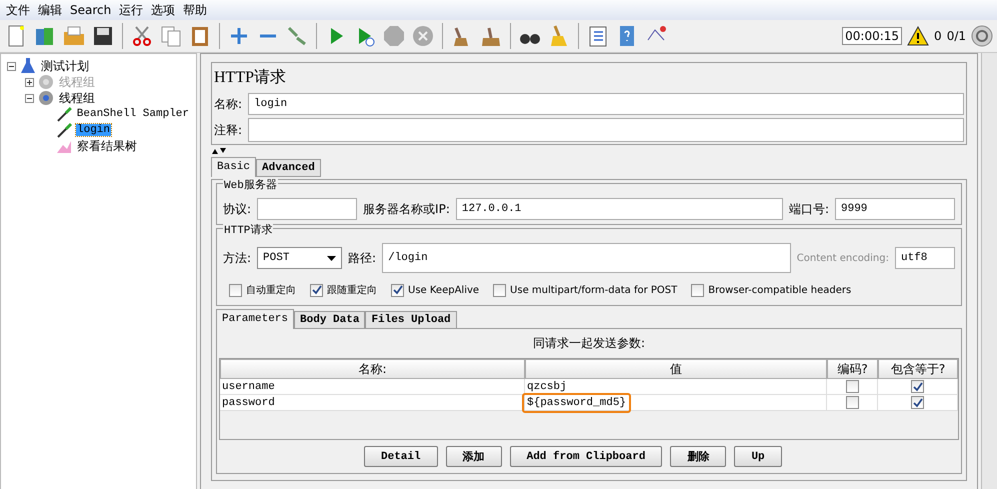 The image size is (997, 489). I want to click on port-label: 端口号:, so click(808, 209).